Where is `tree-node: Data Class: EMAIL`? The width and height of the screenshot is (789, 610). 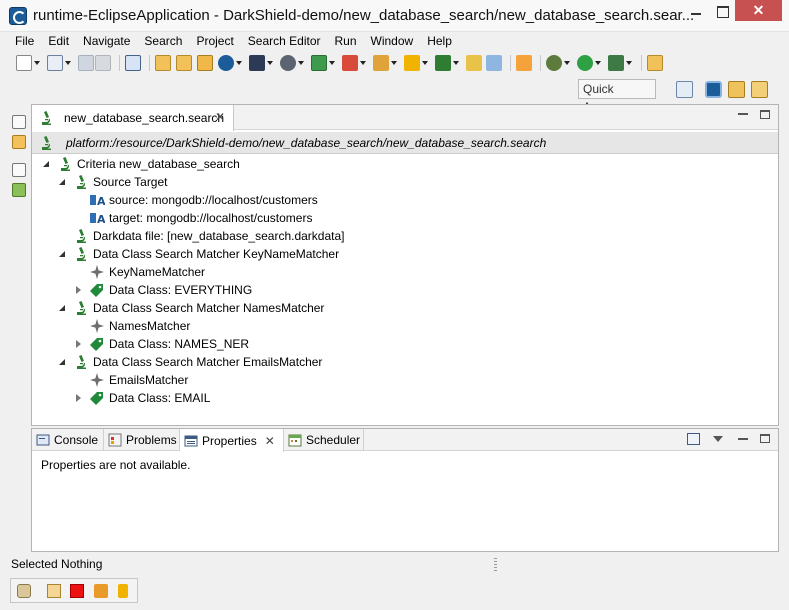
tree-node: Data Class: EMAIL is located at coordinates (142, 398).